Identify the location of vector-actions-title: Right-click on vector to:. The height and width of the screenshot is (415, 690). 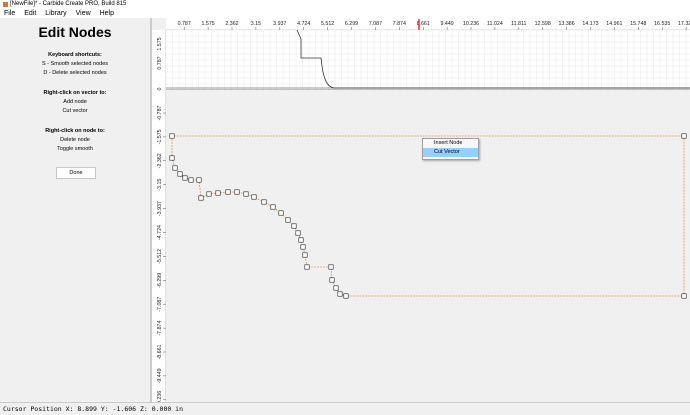
(75, 93).